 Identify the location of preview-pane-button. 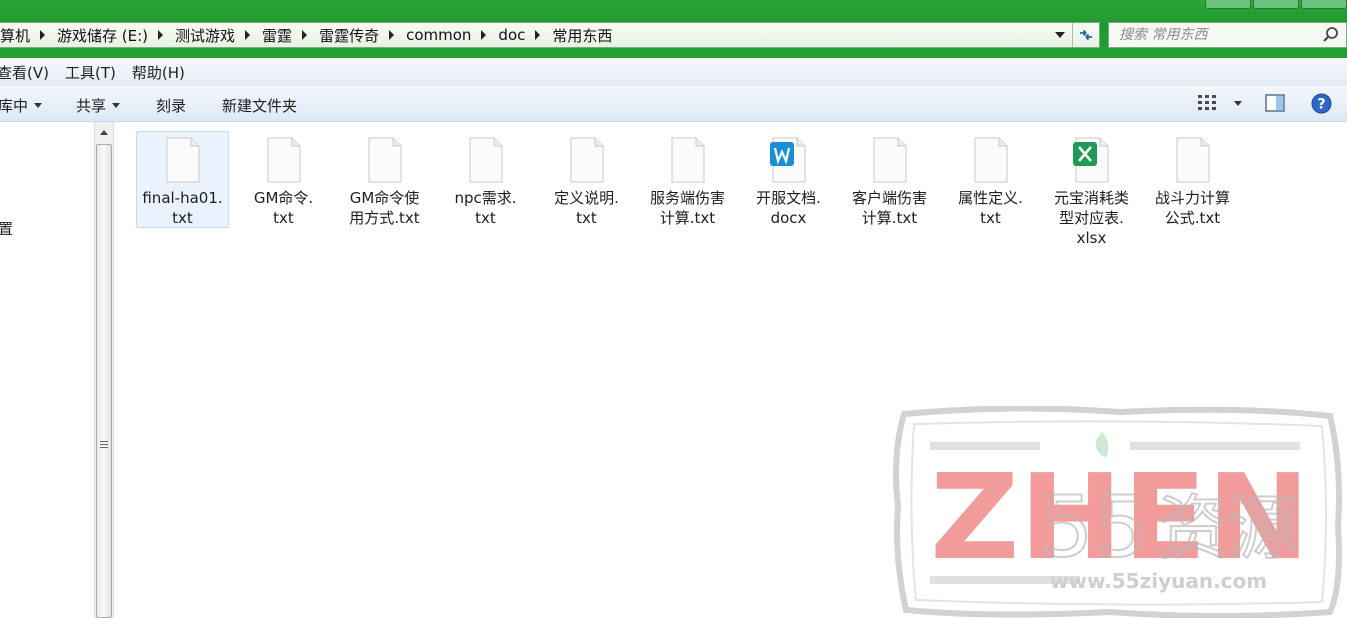
(1275, 105).